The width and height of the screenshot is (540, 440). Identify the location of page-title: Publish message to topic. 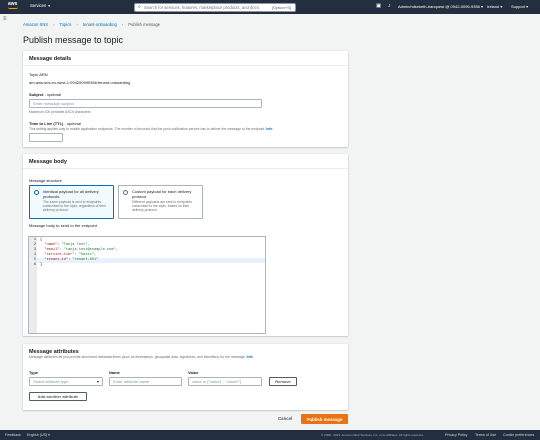
(73, 40).